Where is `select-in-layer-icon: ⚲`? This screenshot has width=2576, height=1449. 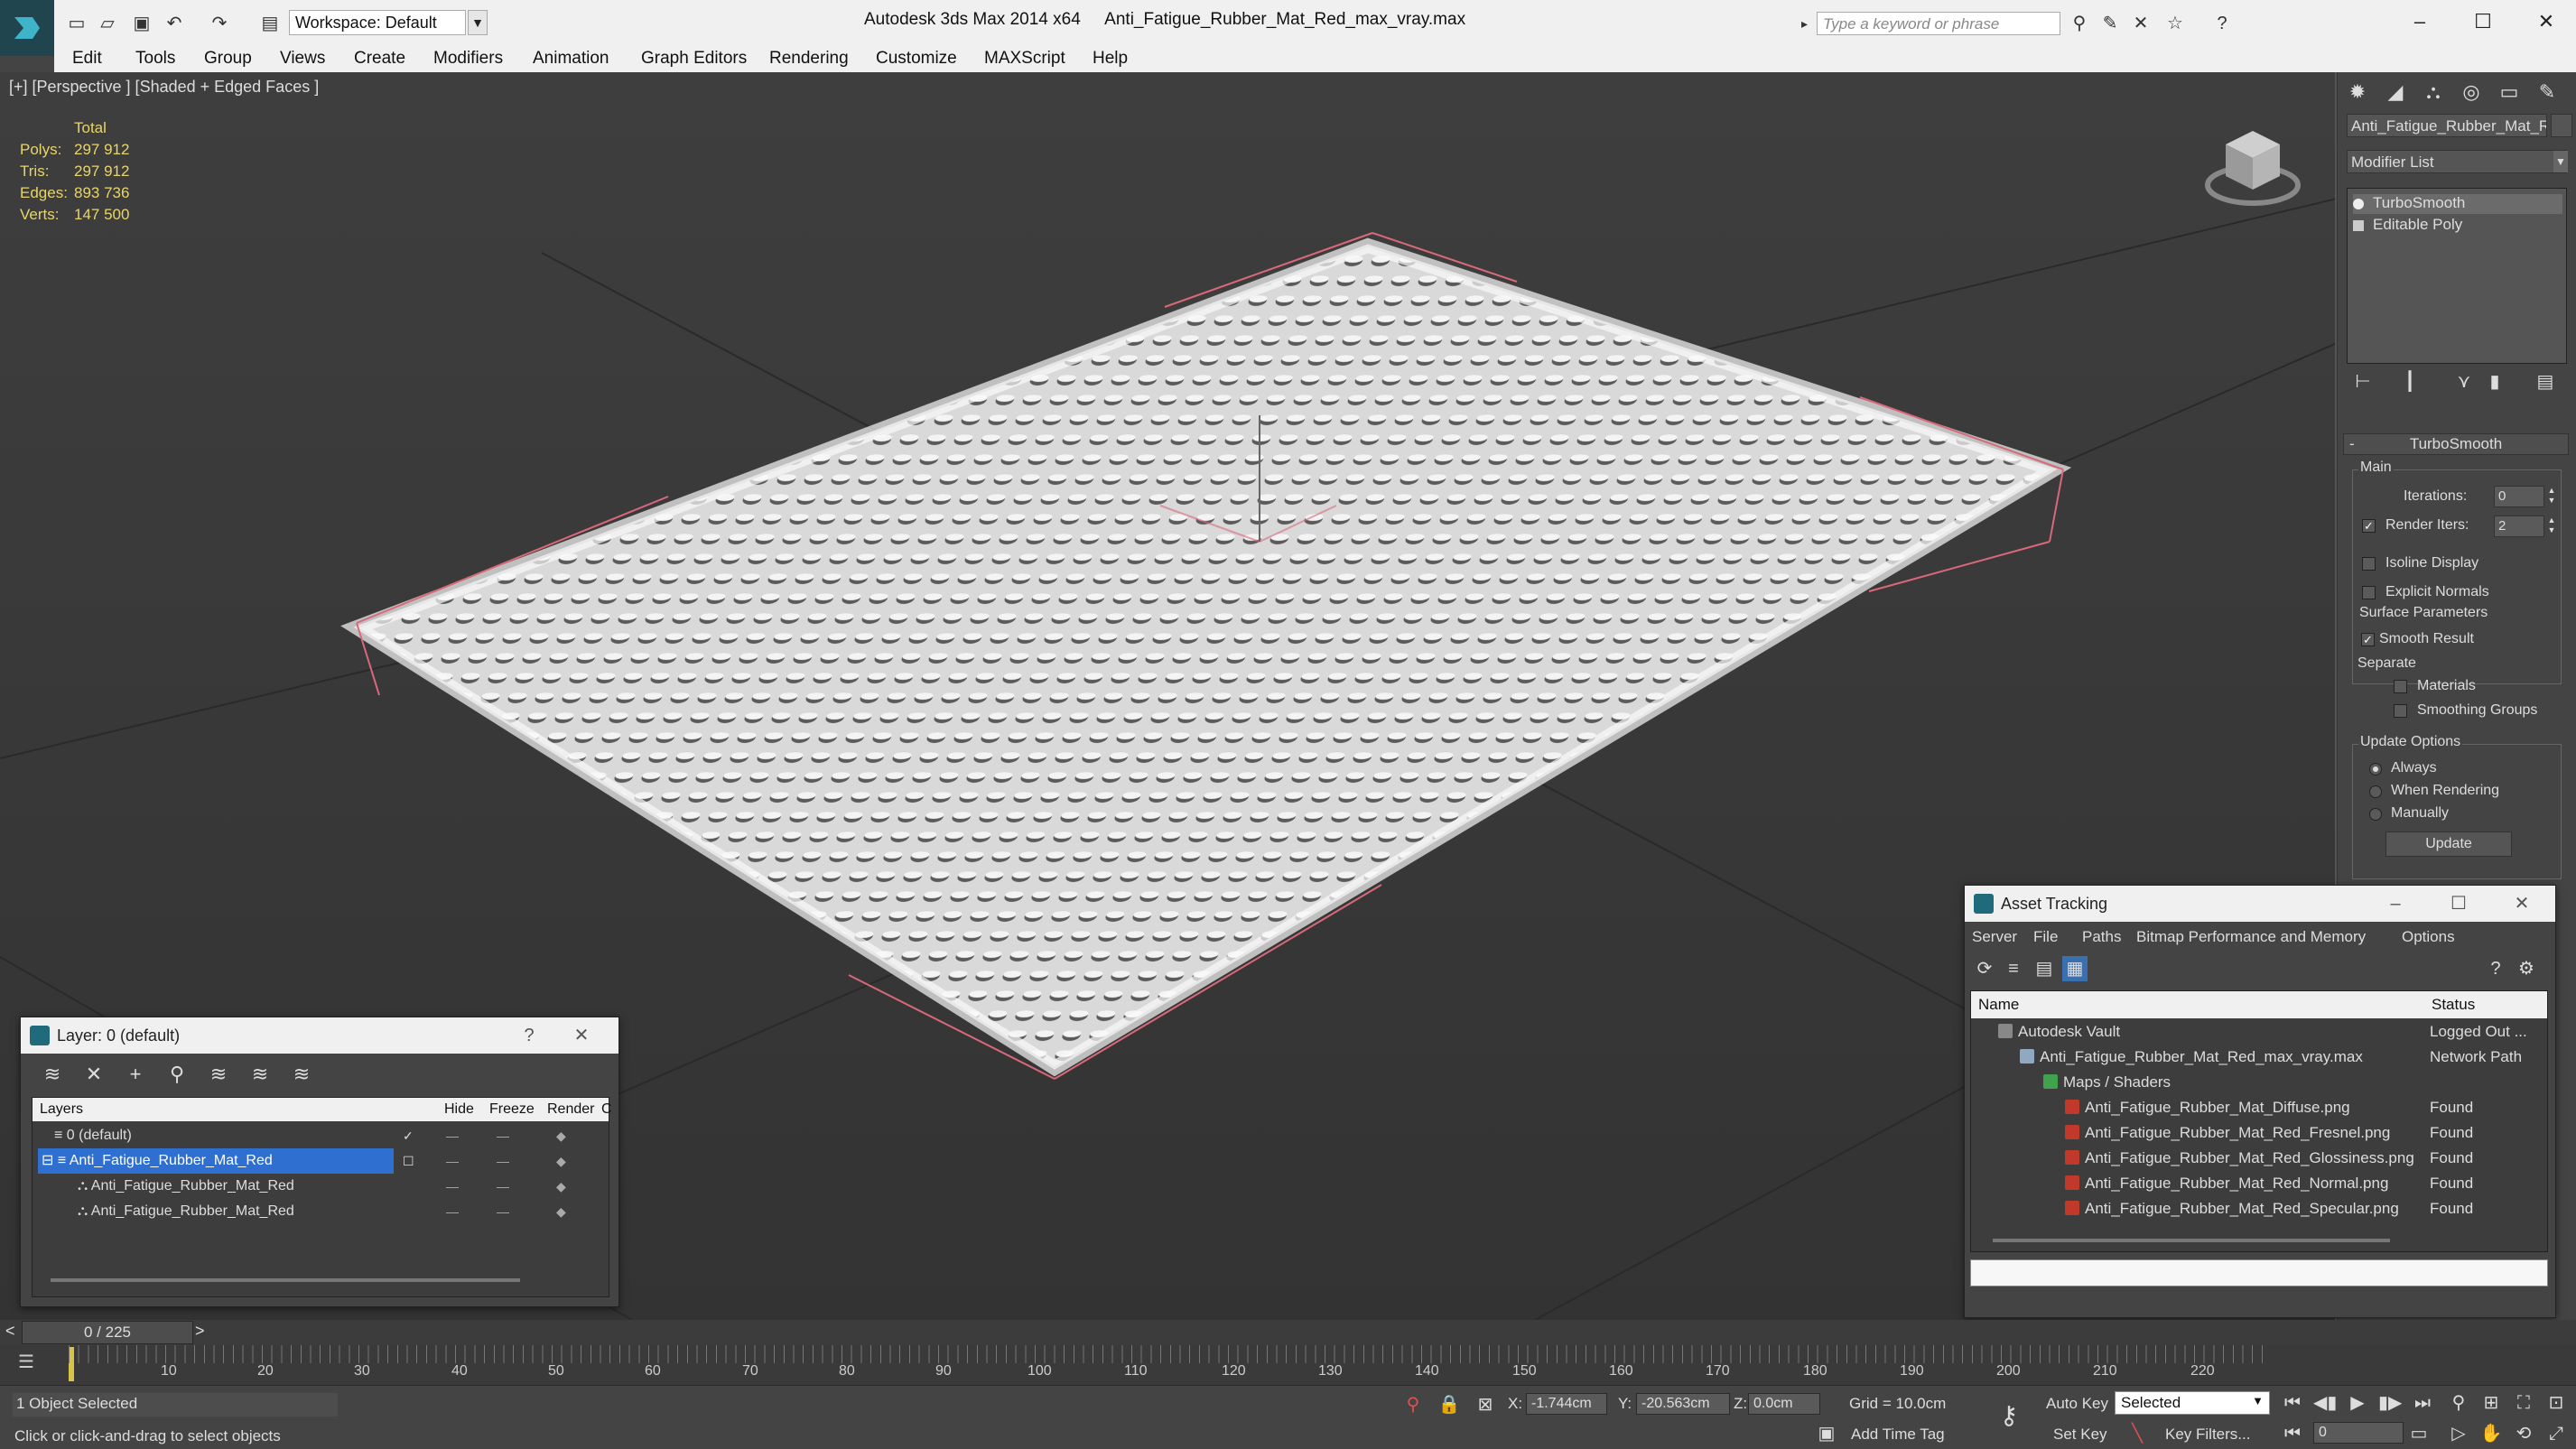
select-in-layer-icon: ⚲ is located at coordinates (177, 1074).